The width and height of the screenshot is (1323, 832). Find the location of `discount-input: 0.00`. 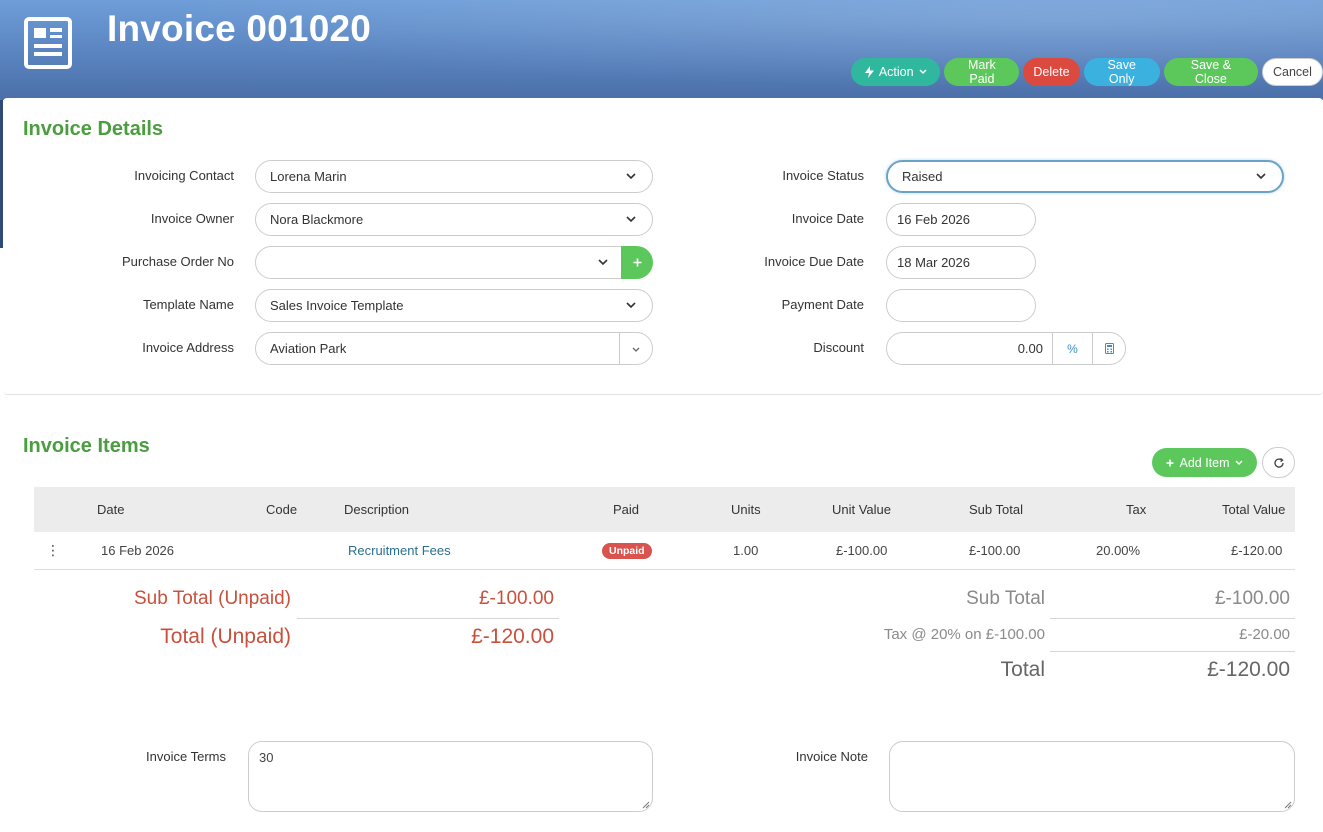

discount-input: 0.00 is located at coordinates (970, 348).